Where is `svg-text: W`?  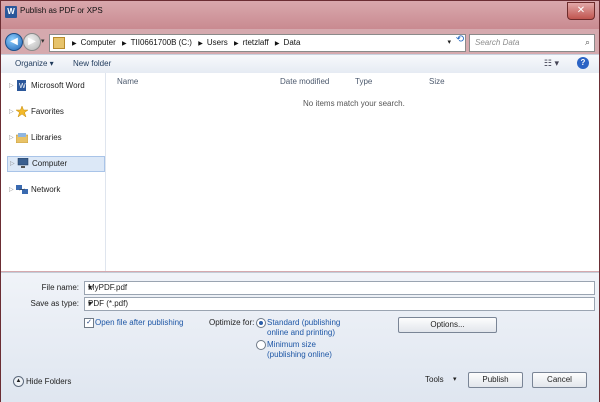 svg-text: W is located at coordinates (22, 86).